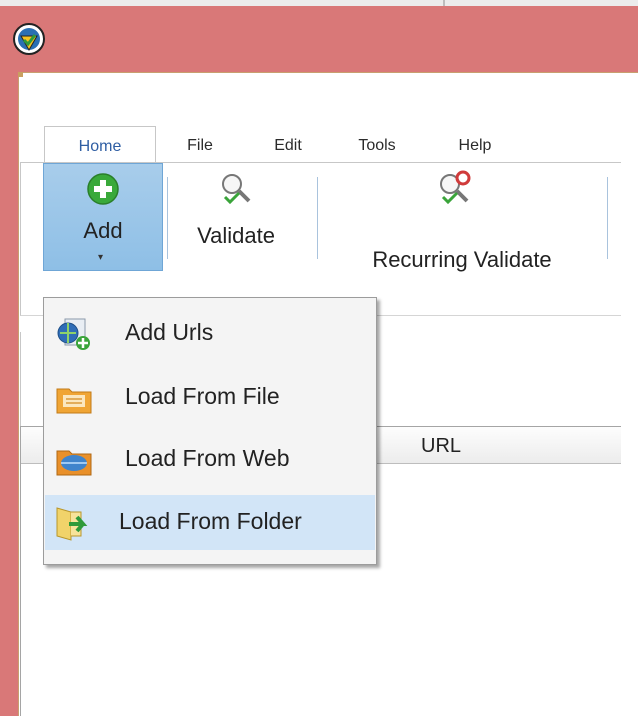 This screenshot has height=716, width=638. What do you see at coordinates (74, 398) in the screenshot?
I see `file-folder-icon` at bounding box center [74, 398].